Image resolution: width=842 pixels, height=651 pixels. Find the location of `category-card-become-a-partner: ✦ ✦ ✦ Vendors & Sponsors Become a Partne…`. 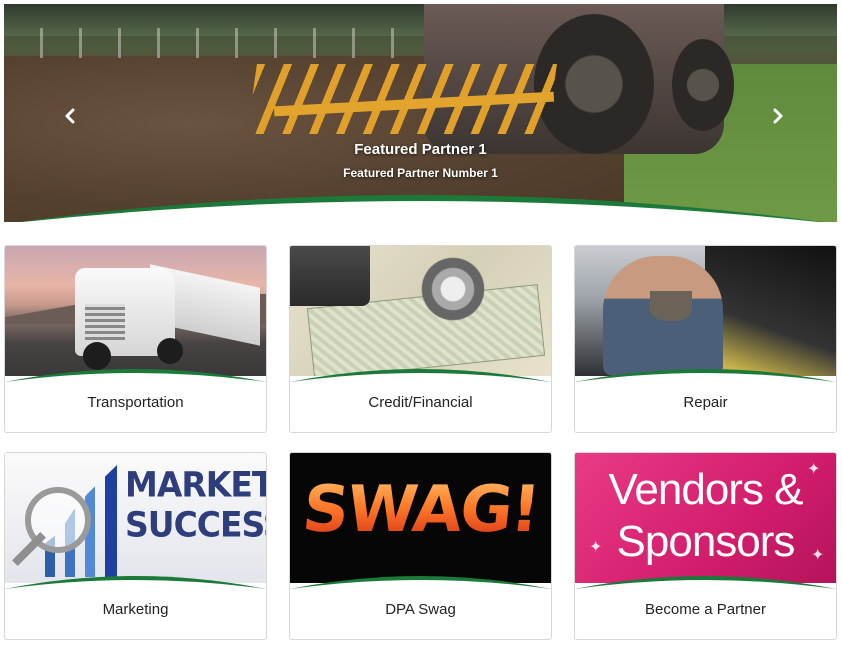

category-card-become-a-partner: ✦ ✦ ✦ Vendors & Sponsors Become a Partne… is located at coordinates (705, 546).